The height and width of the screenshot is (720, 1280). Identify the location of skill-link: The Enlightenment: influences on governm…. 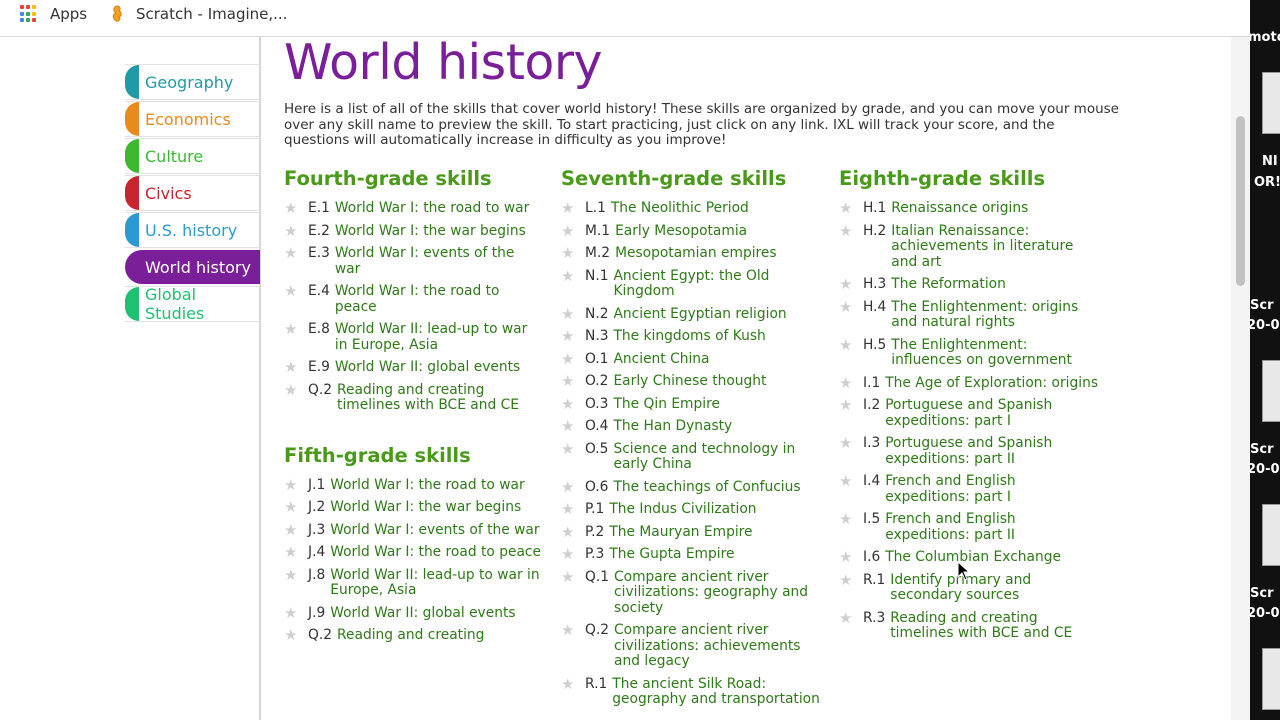
(995, 353).